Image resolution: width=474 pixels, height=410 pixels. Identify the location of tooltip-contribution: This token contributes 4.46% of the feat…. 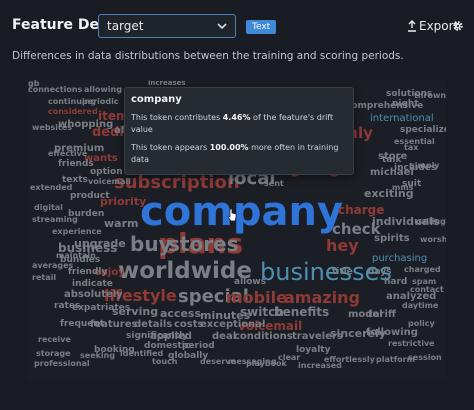
(236, 124).